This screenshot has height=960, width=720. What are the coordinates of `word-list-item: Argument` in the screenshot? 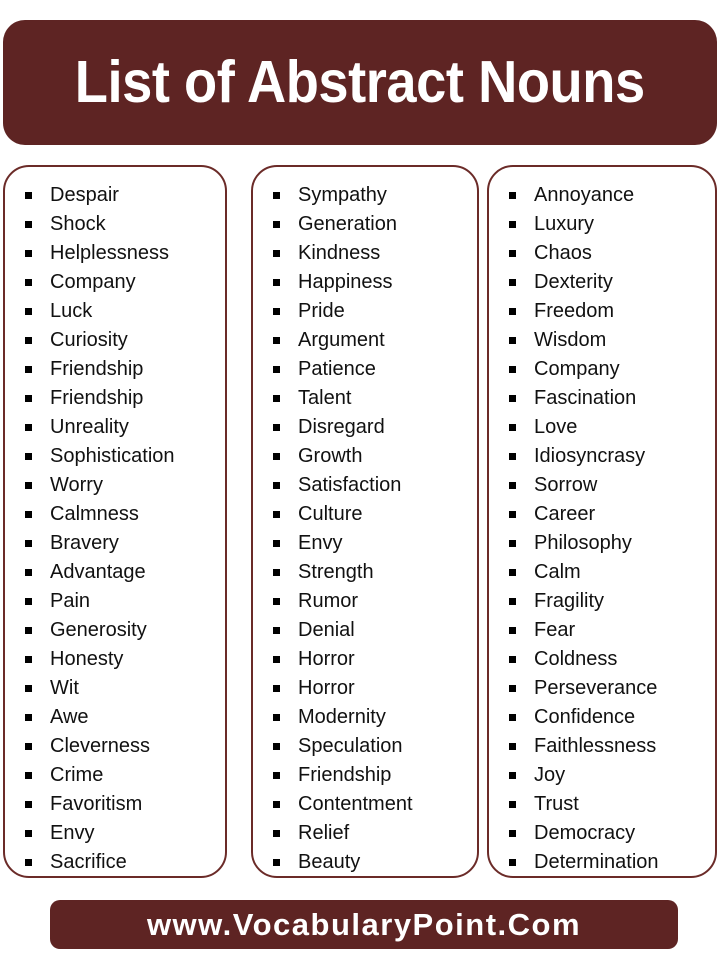 It's located at (375, 340).